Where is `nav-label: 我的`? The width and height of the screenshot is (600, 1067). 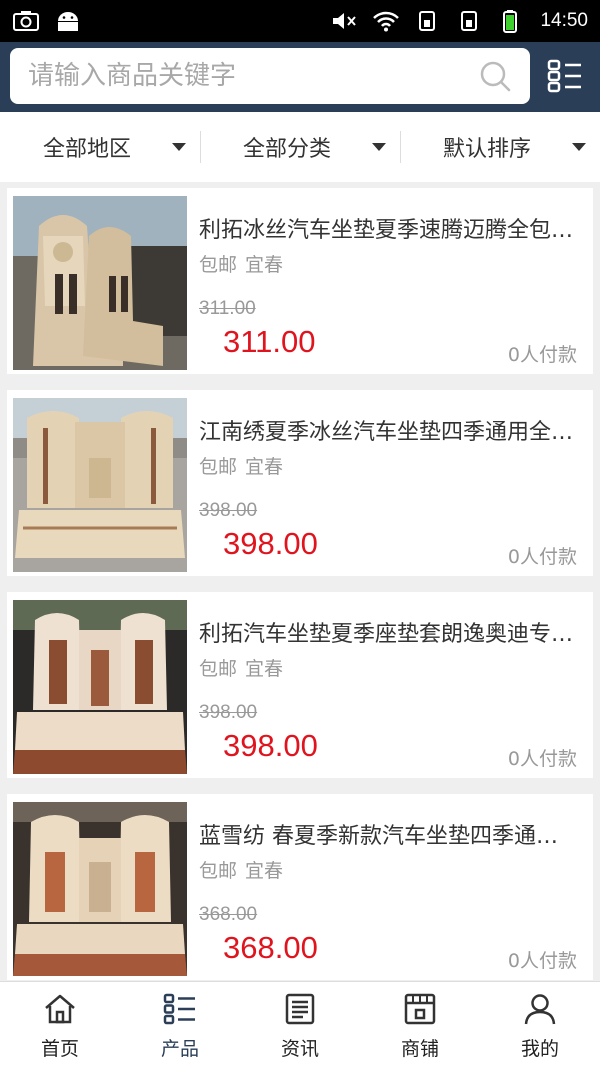 nav-label: 我的 is located at coordinates (539, 1049).